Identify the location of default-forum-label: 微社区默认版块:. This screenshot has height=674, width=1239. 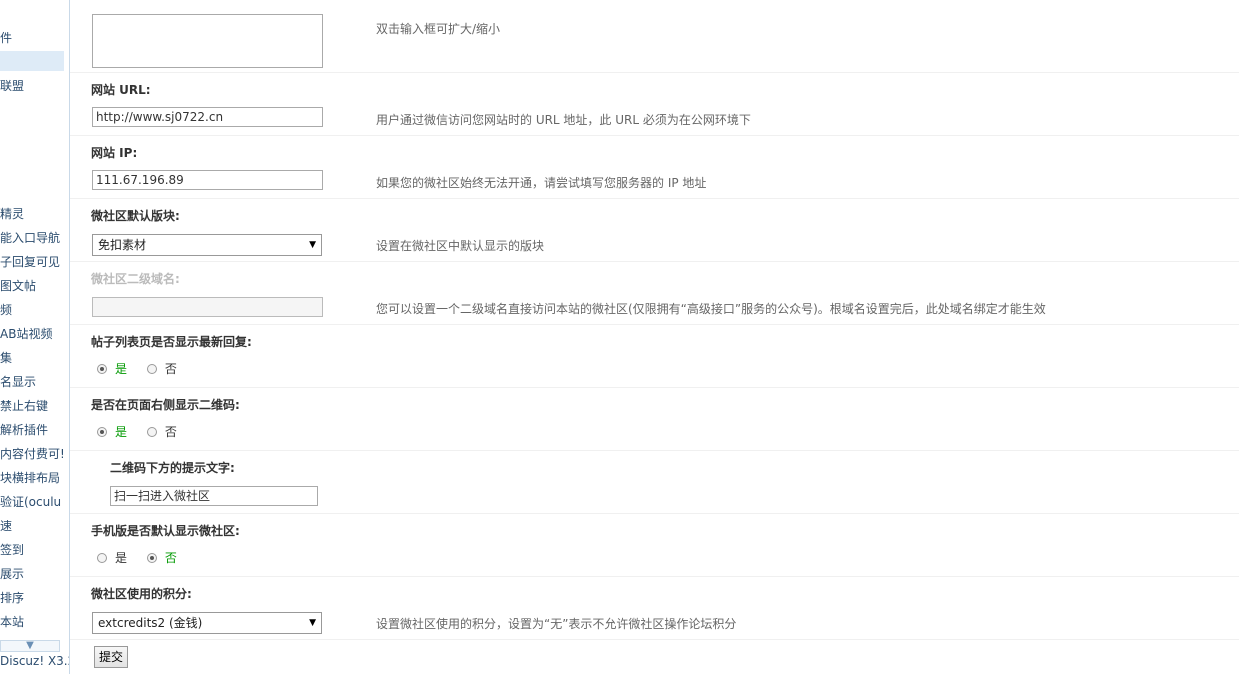
(135, 216).